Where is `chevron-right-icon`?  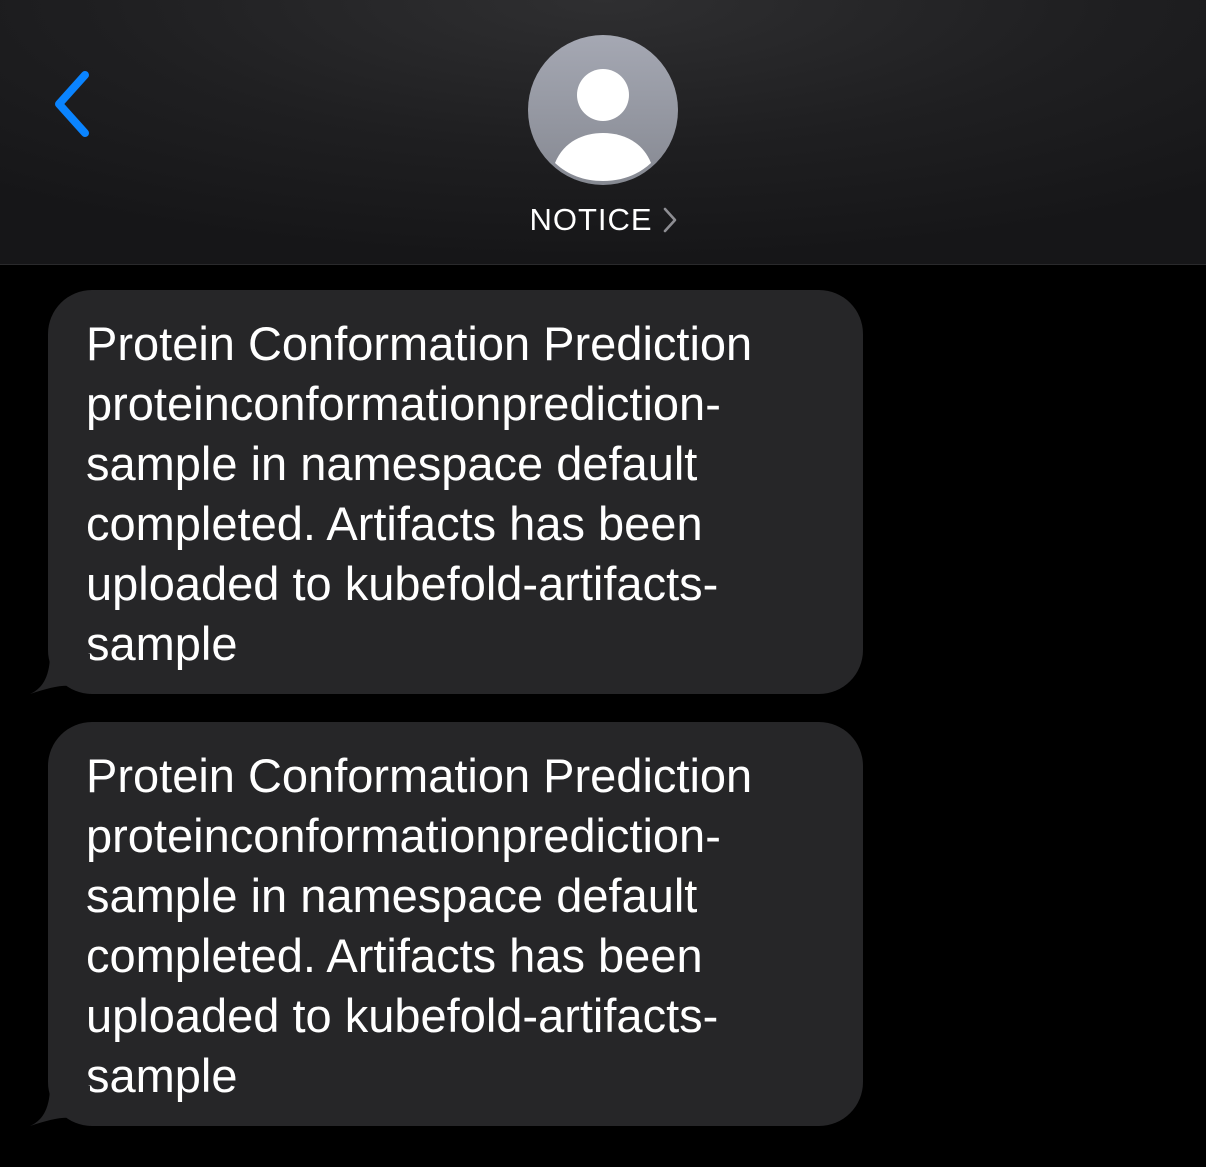
chevron-right-icon is located at coordinates (670, 220).